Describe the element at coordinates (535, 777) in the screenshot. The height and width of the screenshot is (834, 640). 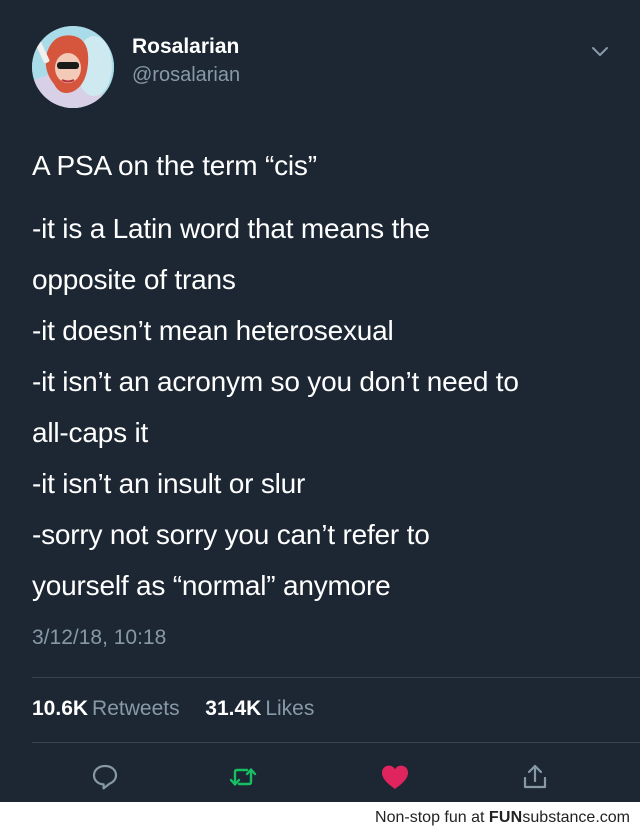
I see `share-icon` at that location.